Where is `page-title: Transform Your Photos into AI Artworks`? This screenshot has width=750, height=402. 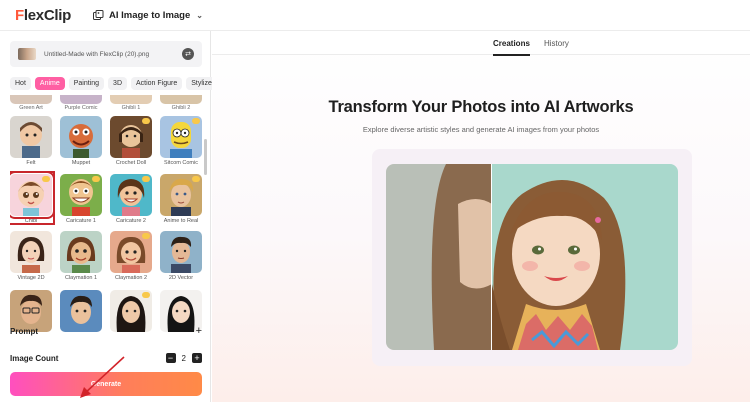
page-title: Transform Your Photos into AI Artworks is located at coordinates (481, 107).